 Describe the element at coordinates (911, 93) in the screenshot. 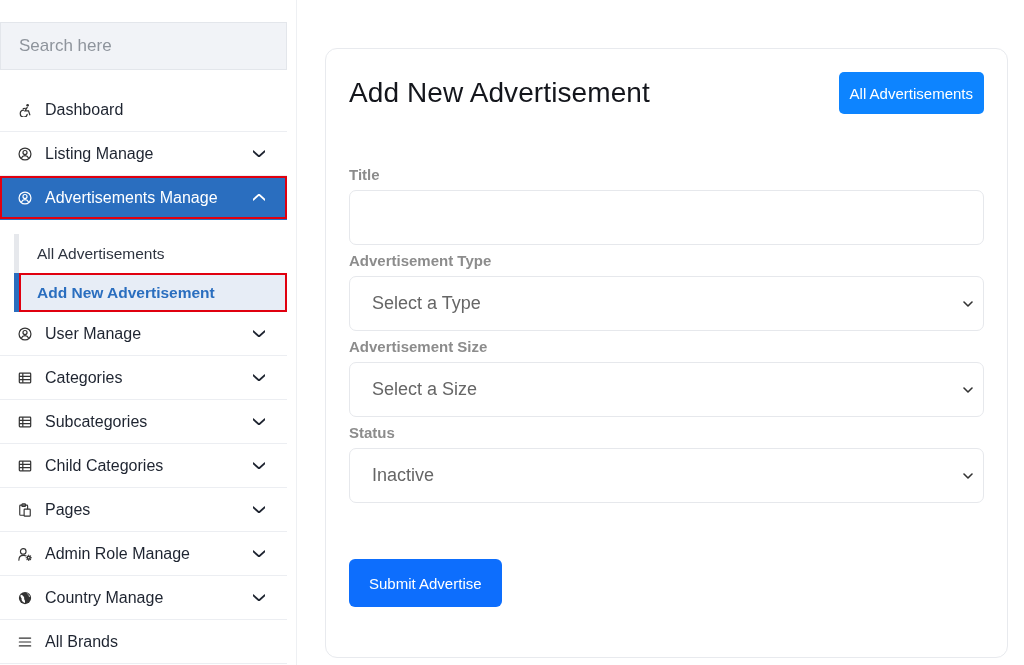

I see `all-advertisements-button: All Advertisements` at that location.